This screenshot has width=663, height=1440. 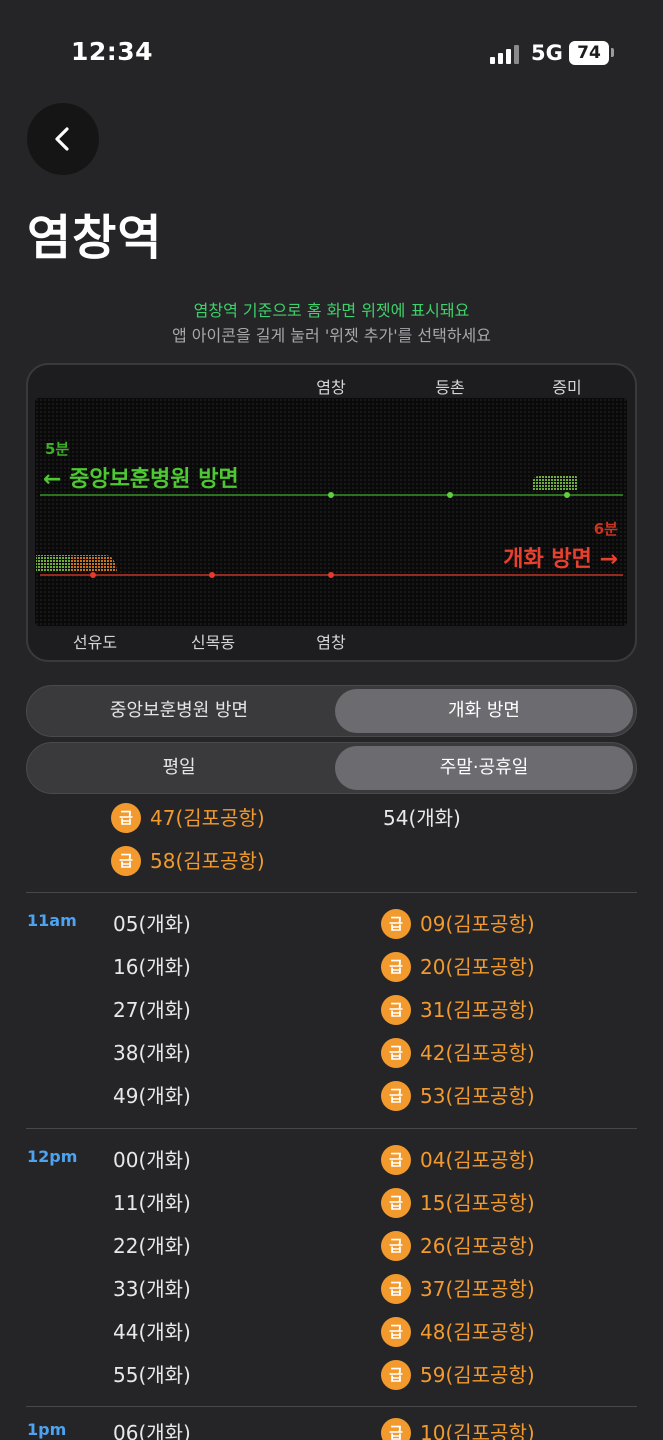 I want to click on departure: 22(개화), so click(x=152, y=1246).